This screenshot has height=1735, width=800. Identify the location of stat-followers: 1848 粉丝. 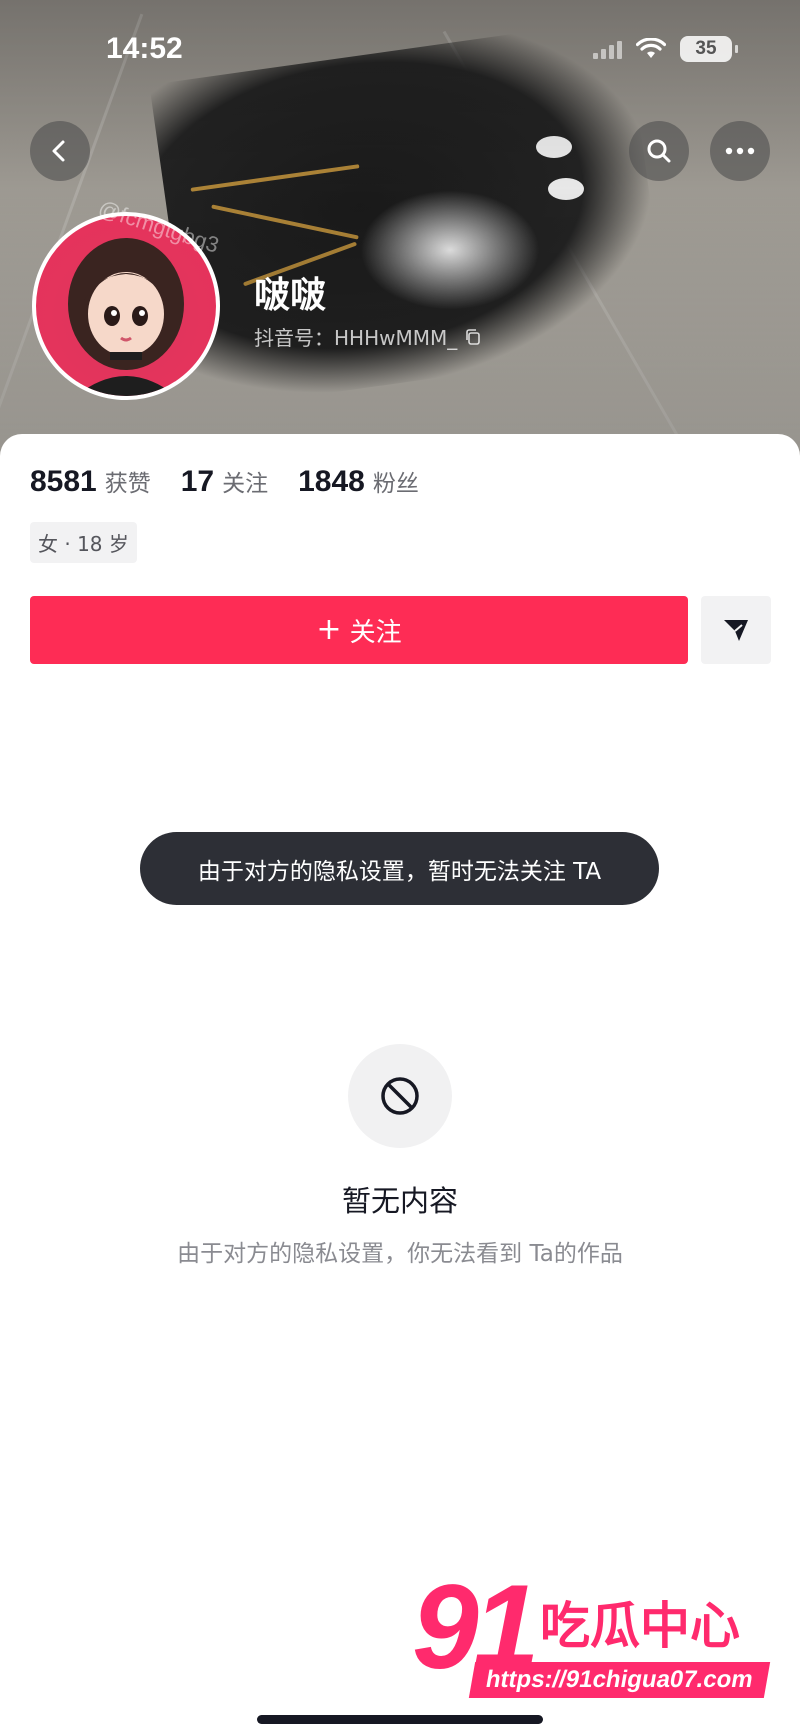
(358, 481).